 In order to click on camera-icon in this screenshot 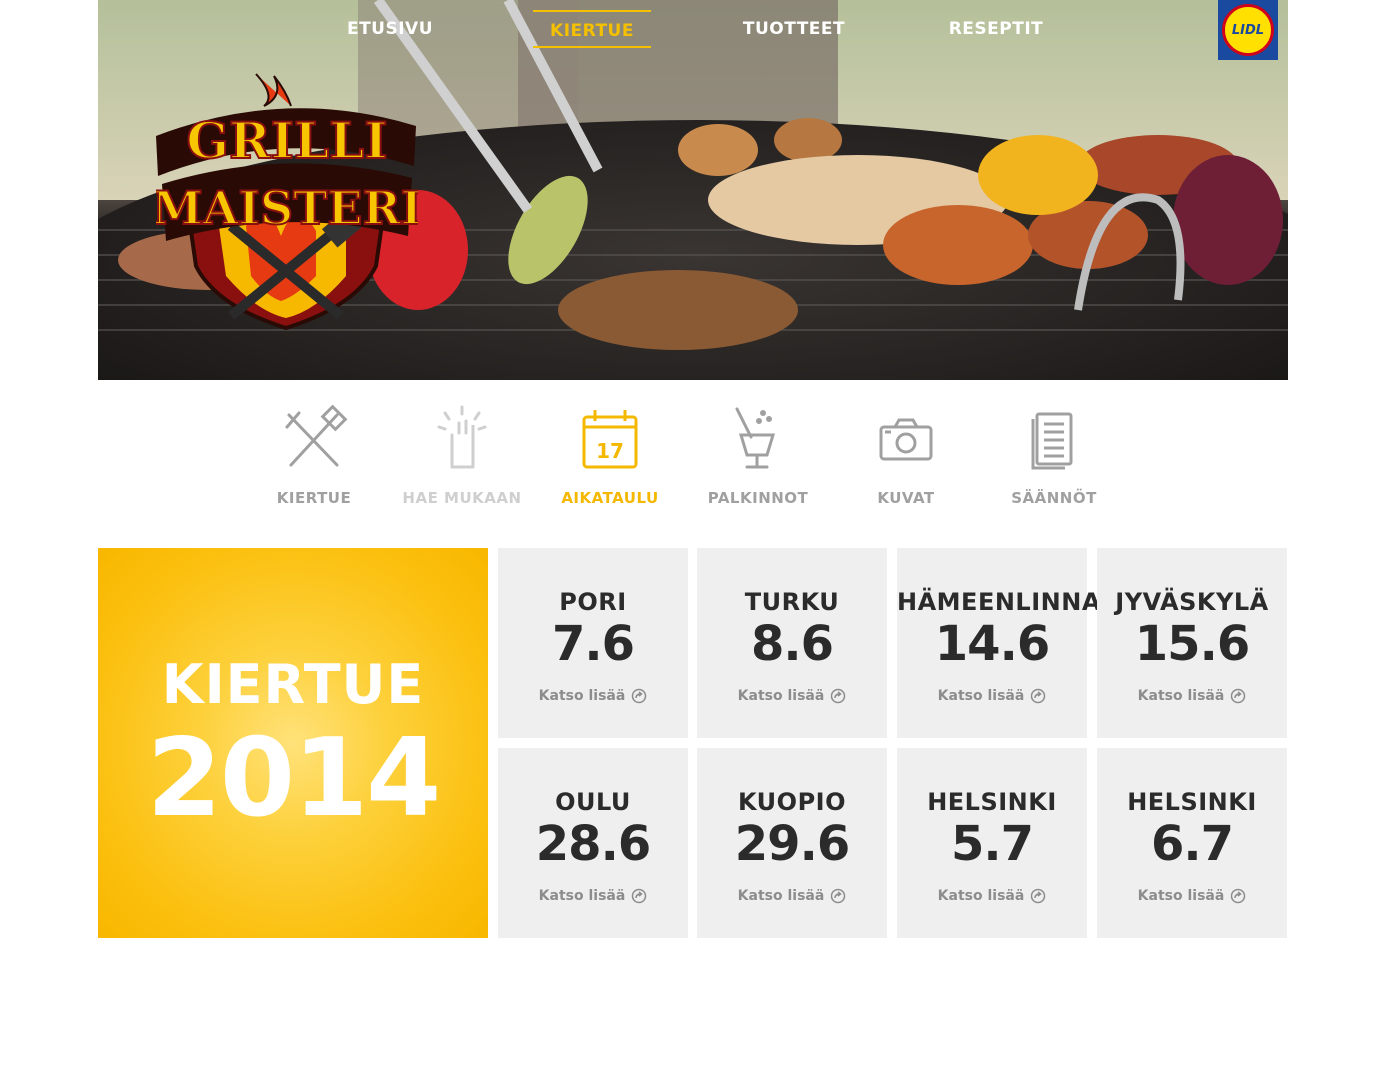, I will do `click(906, 439)`.